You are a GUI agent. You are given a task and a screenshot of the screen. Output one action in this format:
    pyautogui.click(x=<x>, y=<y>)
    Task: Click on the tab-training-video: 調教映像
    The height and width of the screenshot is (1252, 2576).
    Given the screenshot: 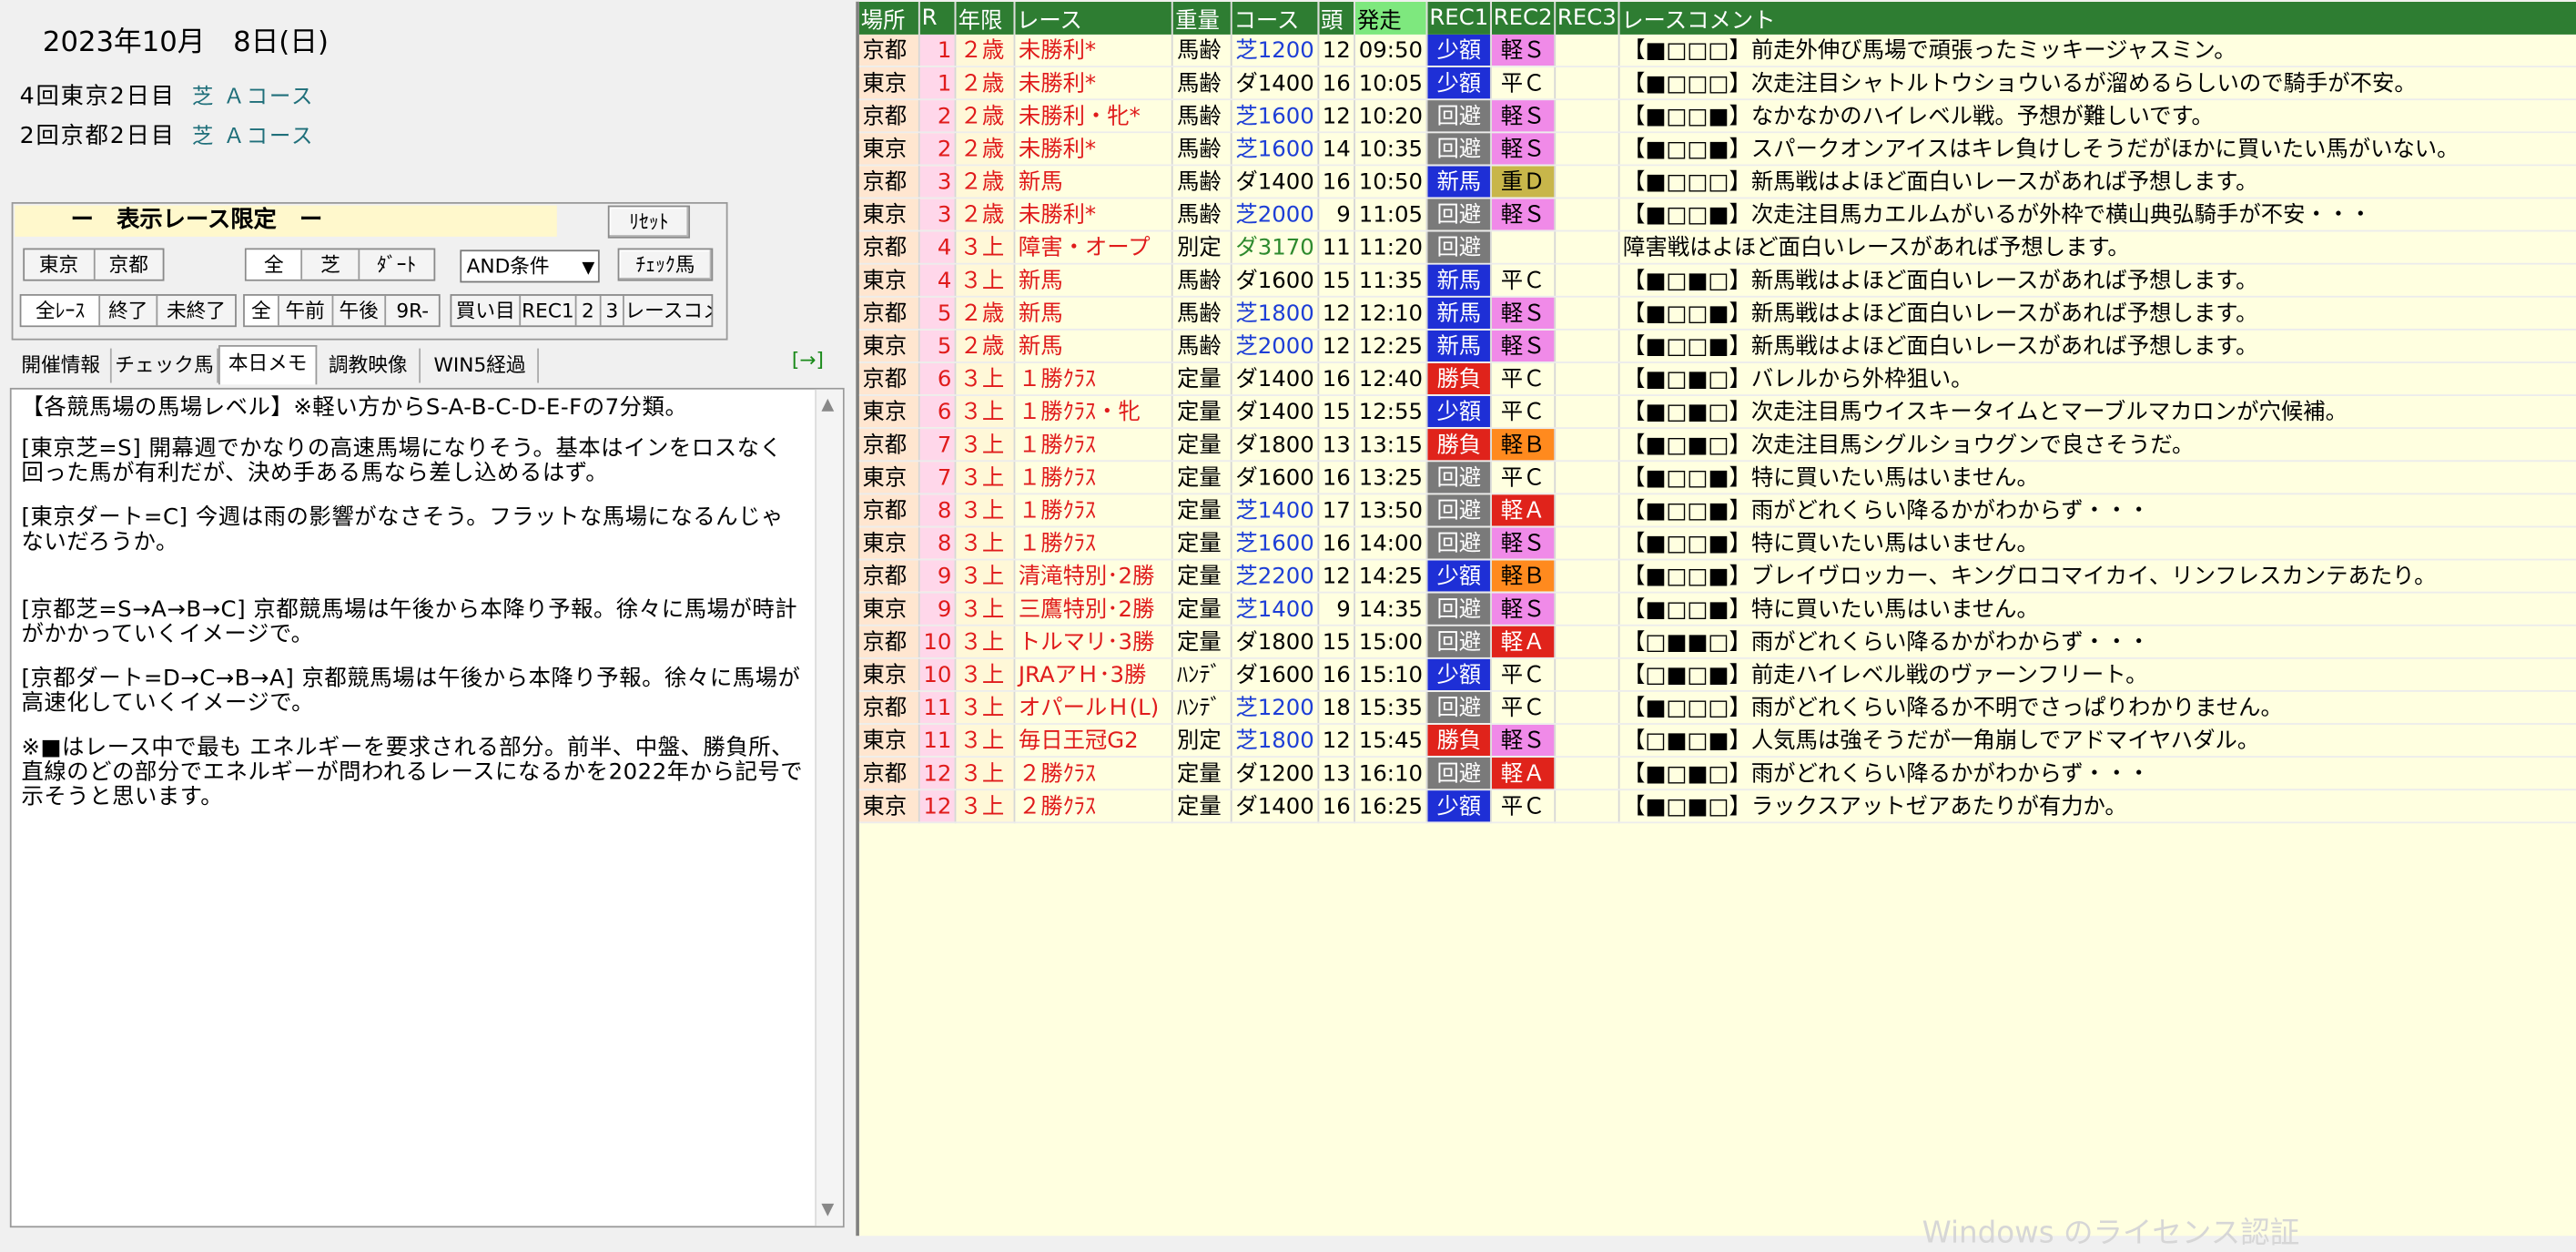 What is the action you would take?
    pyautogui.click(x=369, y=365)
    